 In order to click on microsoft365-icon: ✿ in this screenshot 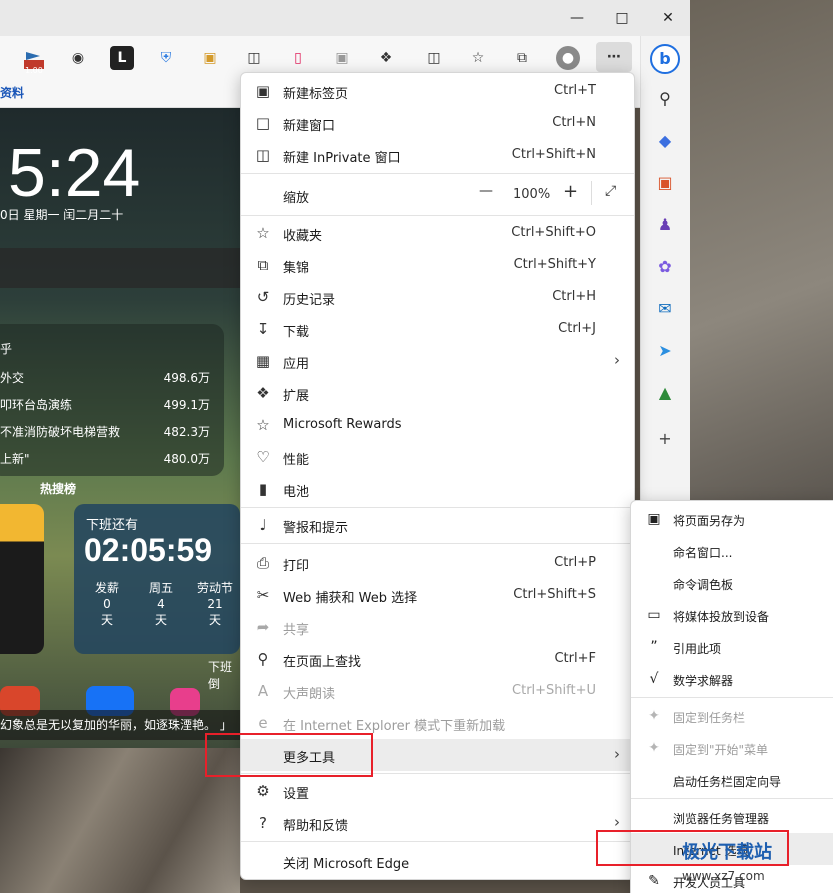, I will do `click(665, 267)`.